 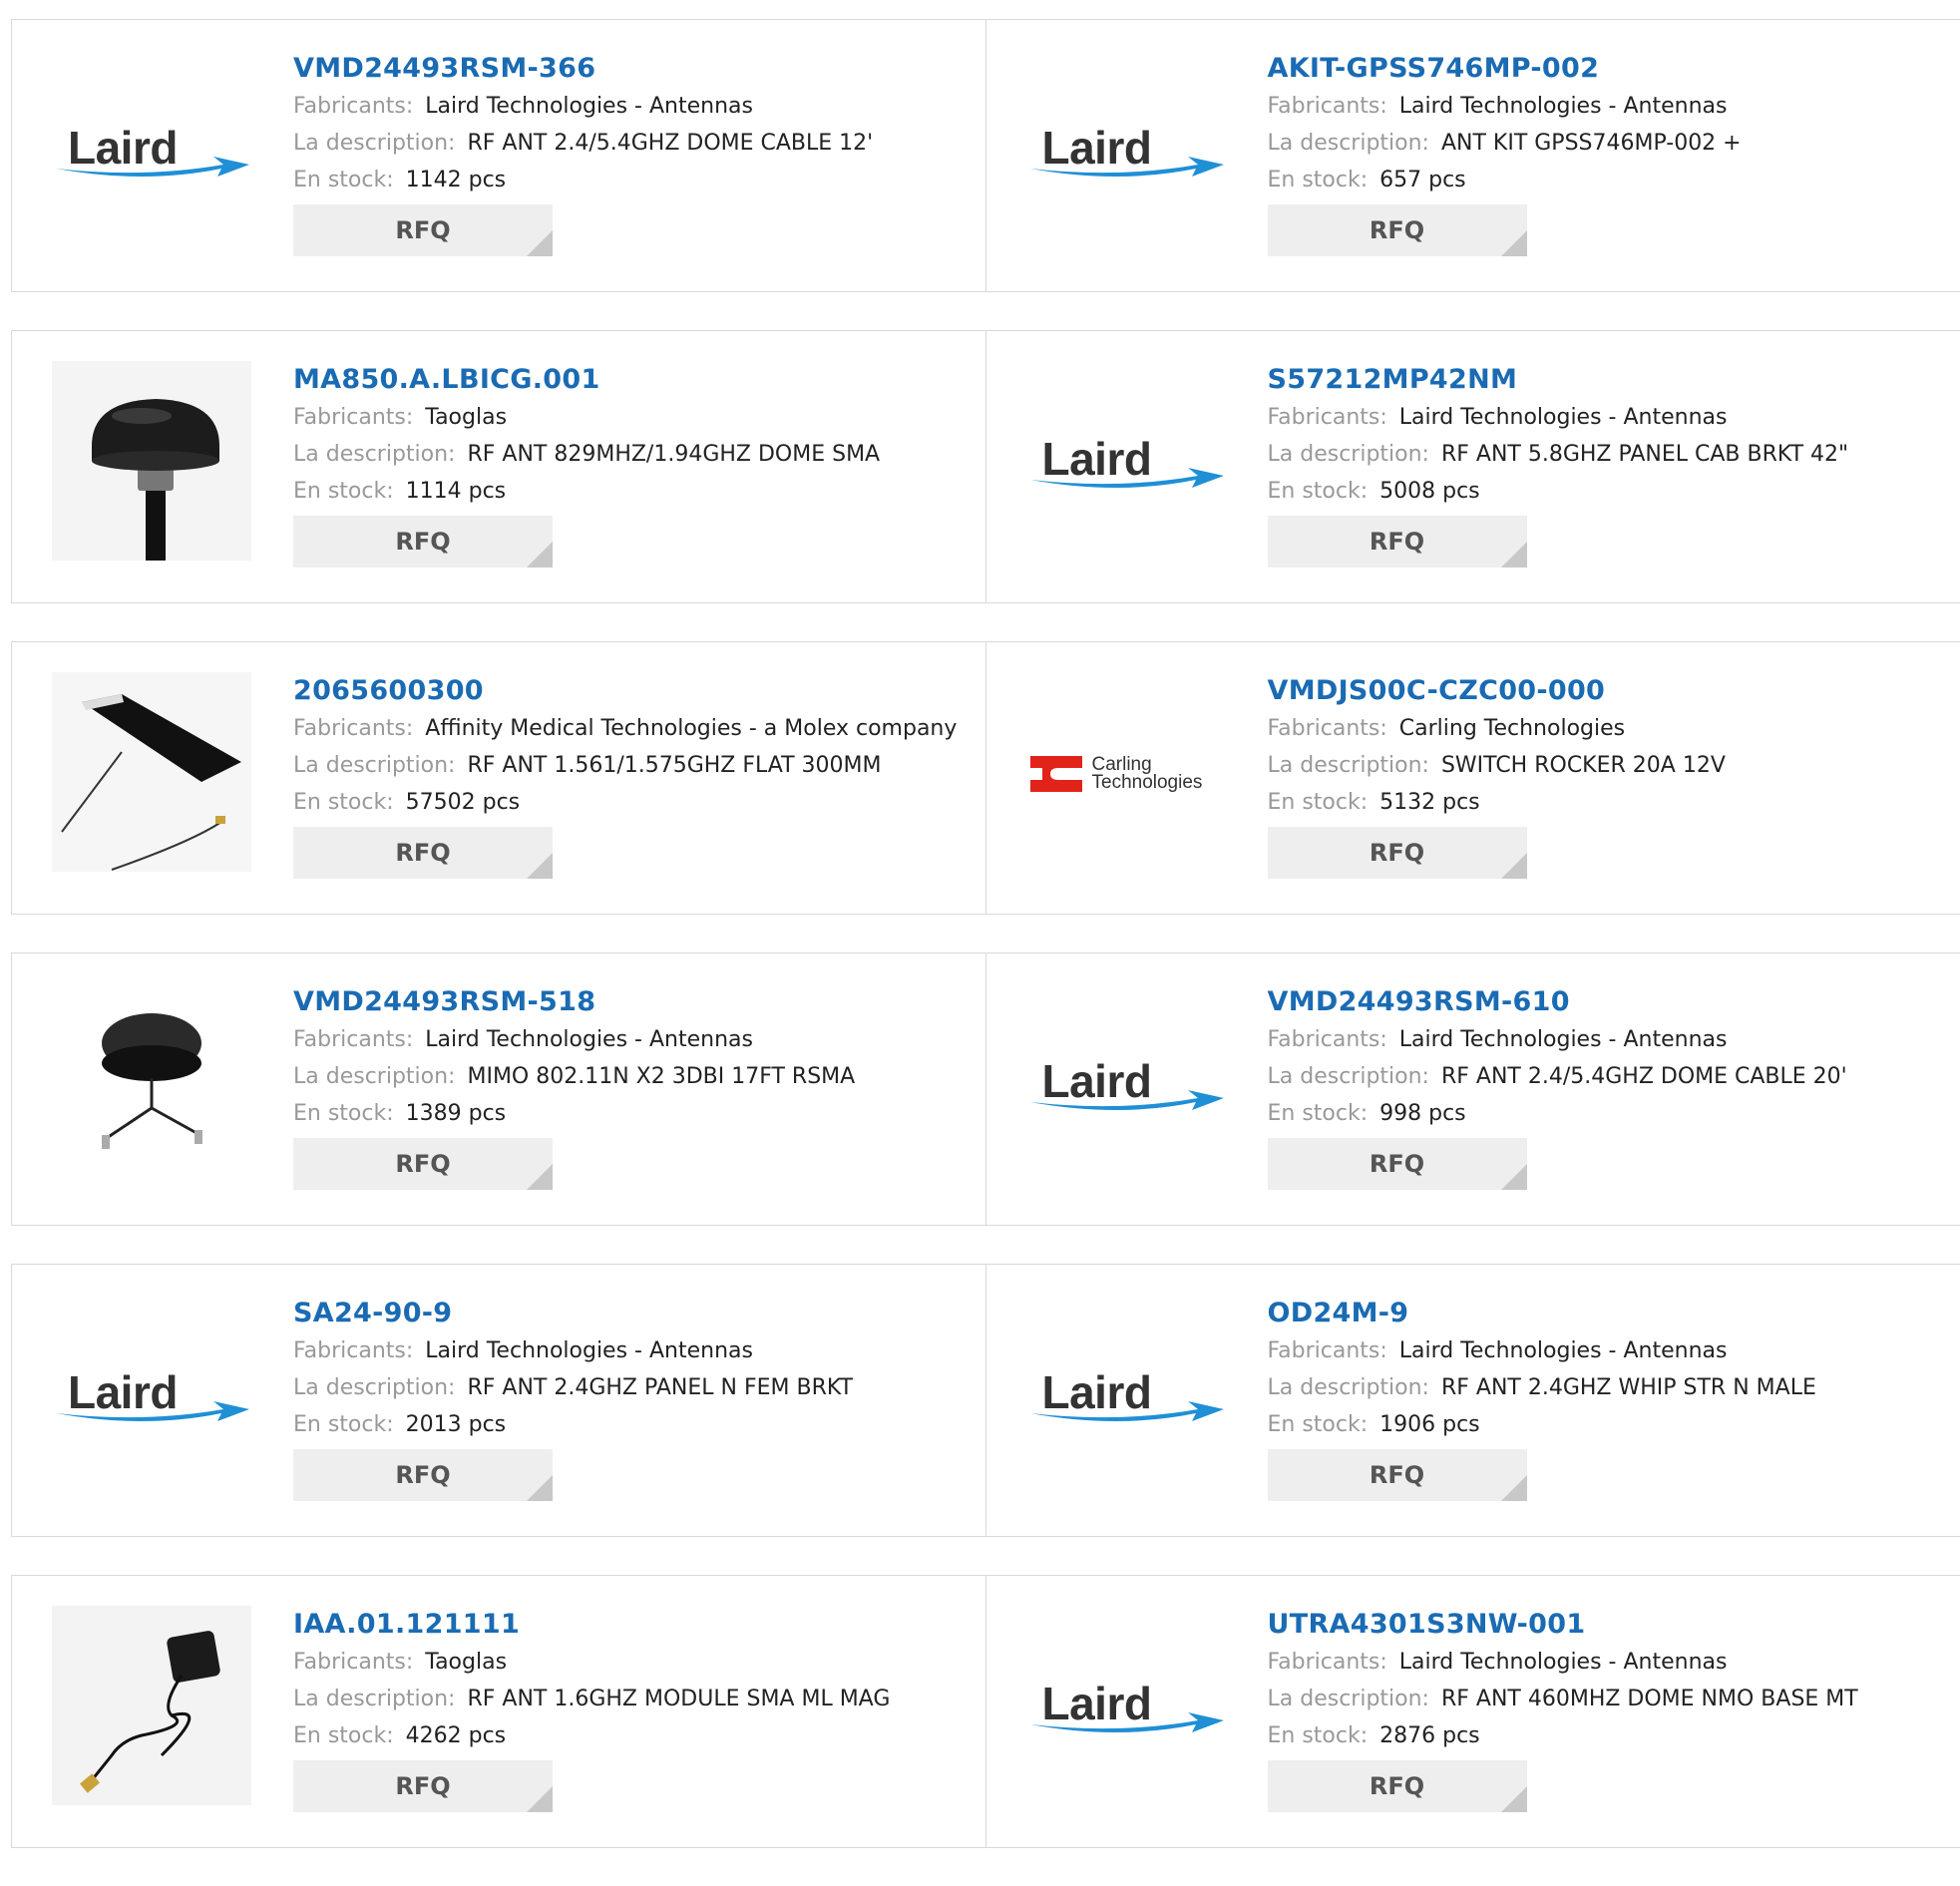 I want to click on stock-value: 1114 pcs, so click(x=457, y=491).